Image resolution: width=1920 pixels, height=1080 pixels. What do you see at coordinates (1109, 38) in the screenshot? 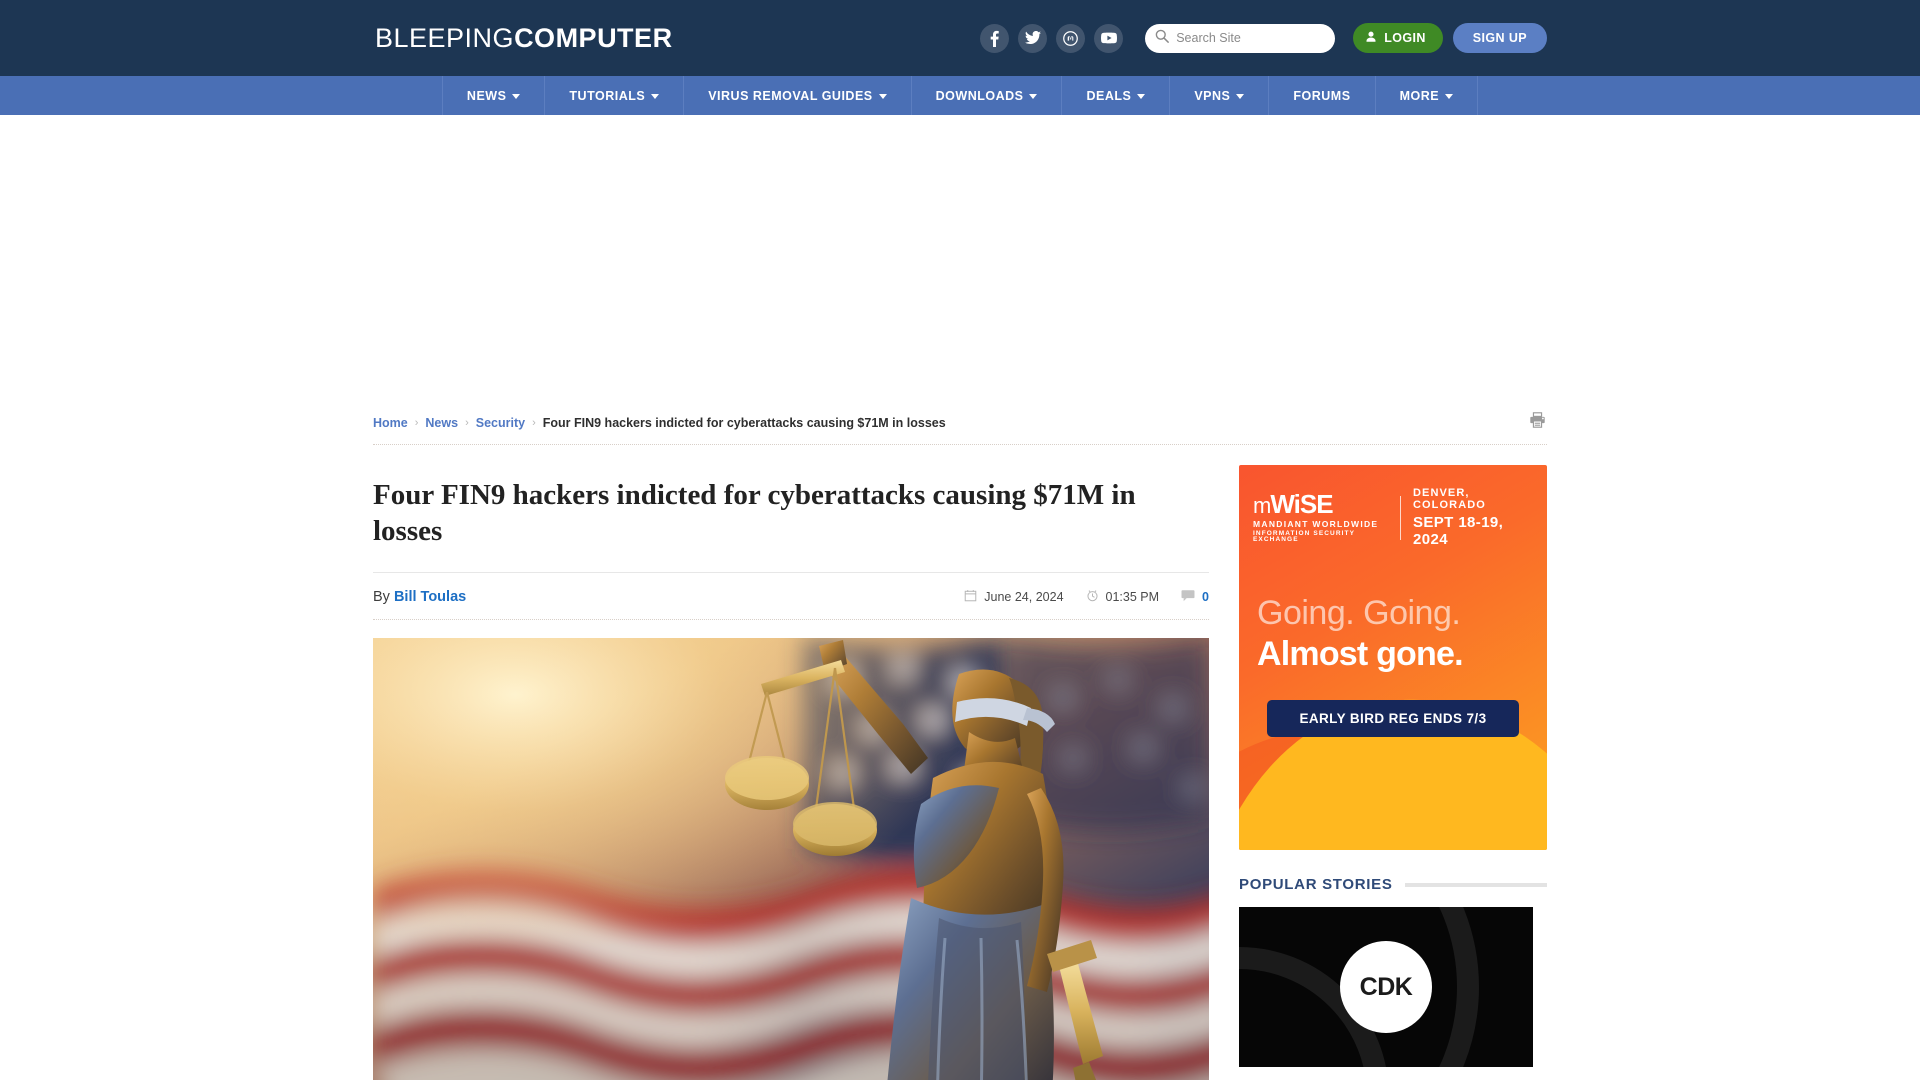
I see `youtube-icon` at bounding box center [1109, 38].